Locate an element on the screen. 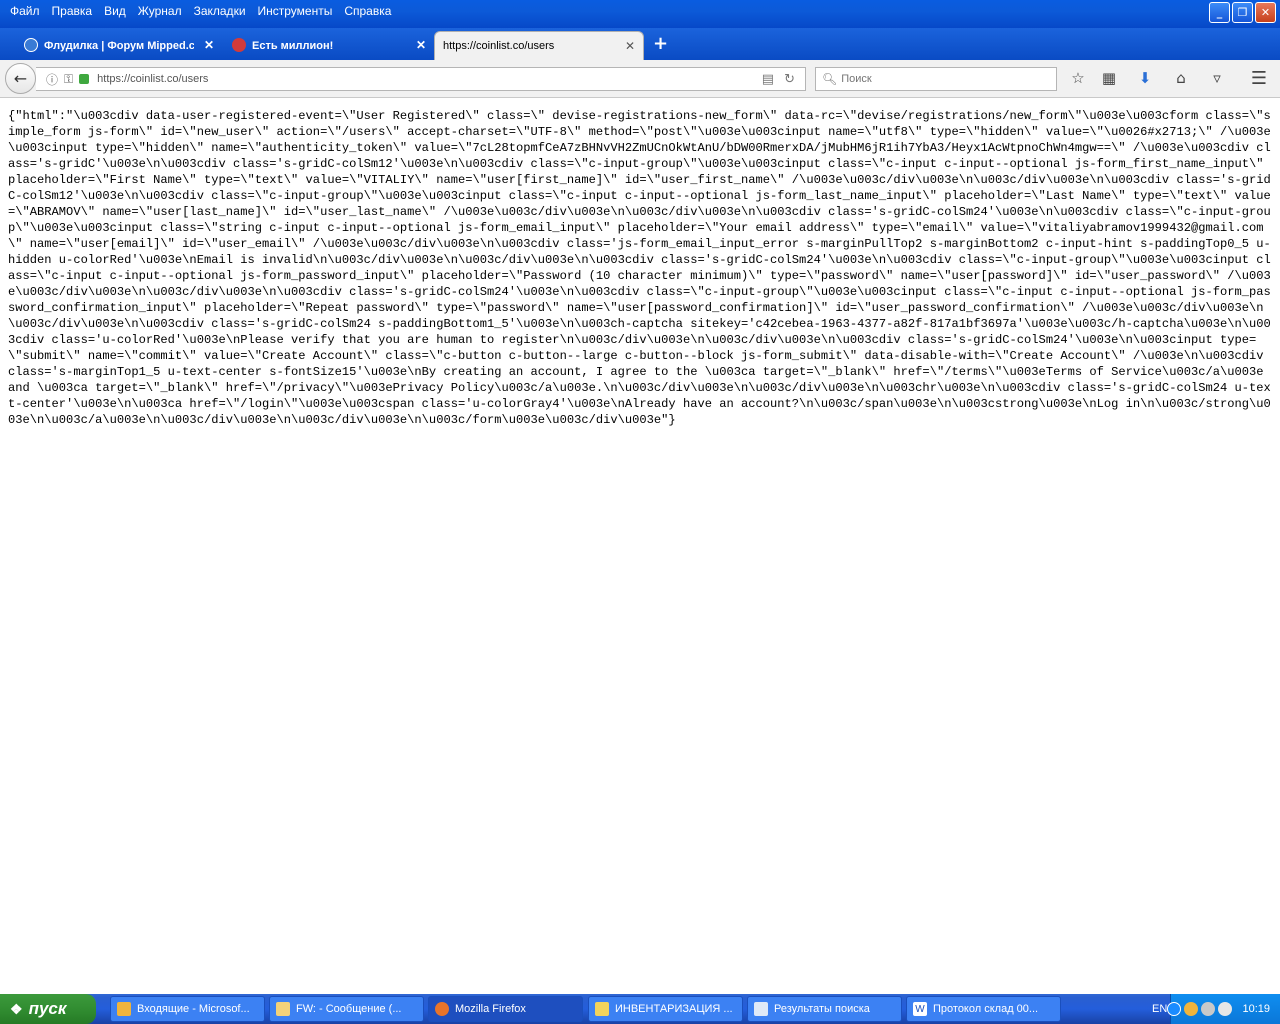 This screenshot has width=1280, height=1024. search-icon: 🔍︎ is located at coordinates (830, 79).